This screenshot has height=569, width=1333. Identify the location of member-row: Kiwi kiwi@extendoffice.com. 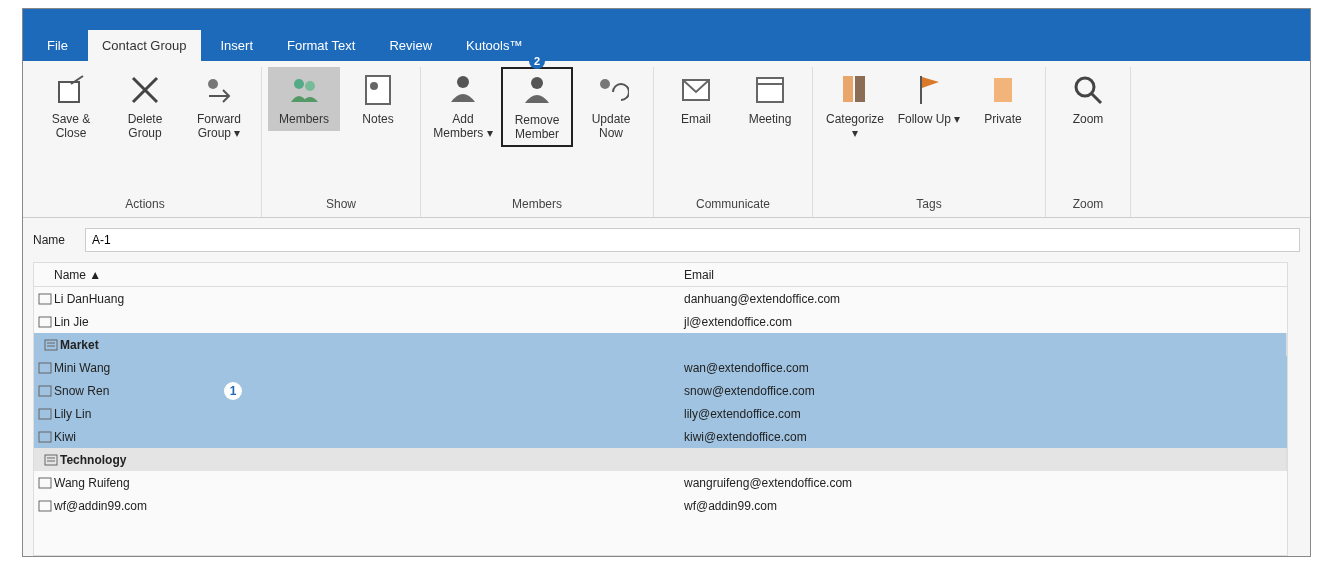
(660, 436).